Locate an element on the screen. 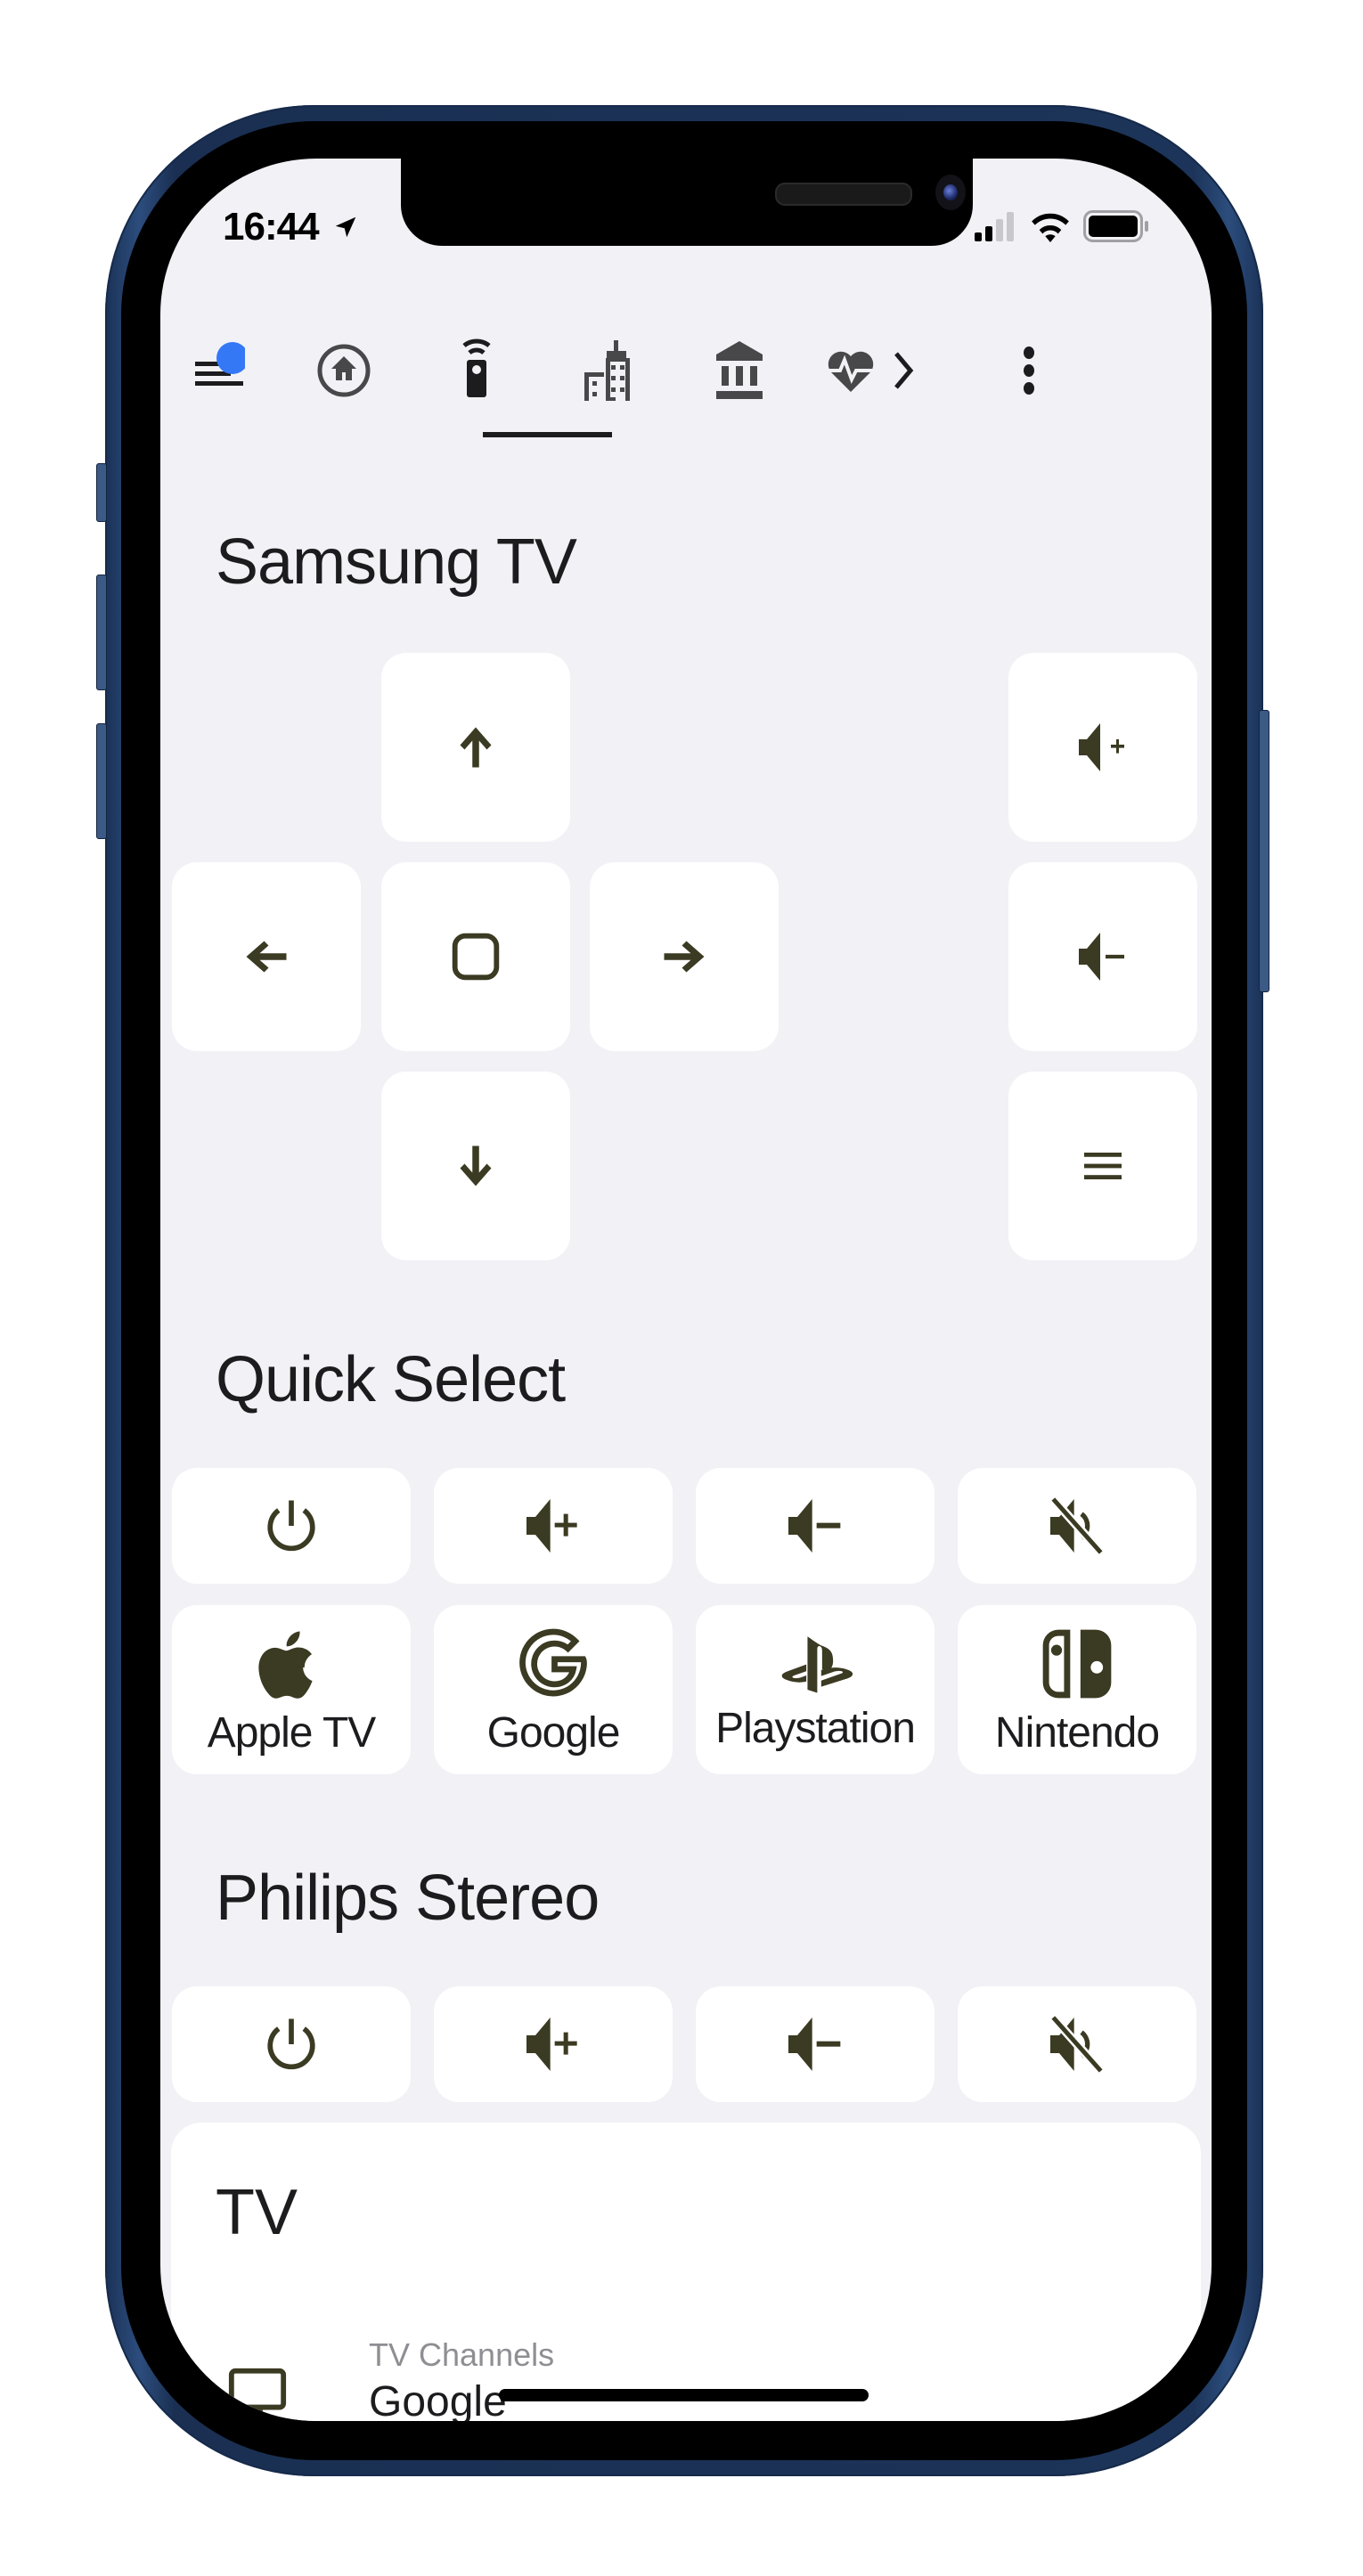  playstation-icon is located at coordinates (817, 1663).